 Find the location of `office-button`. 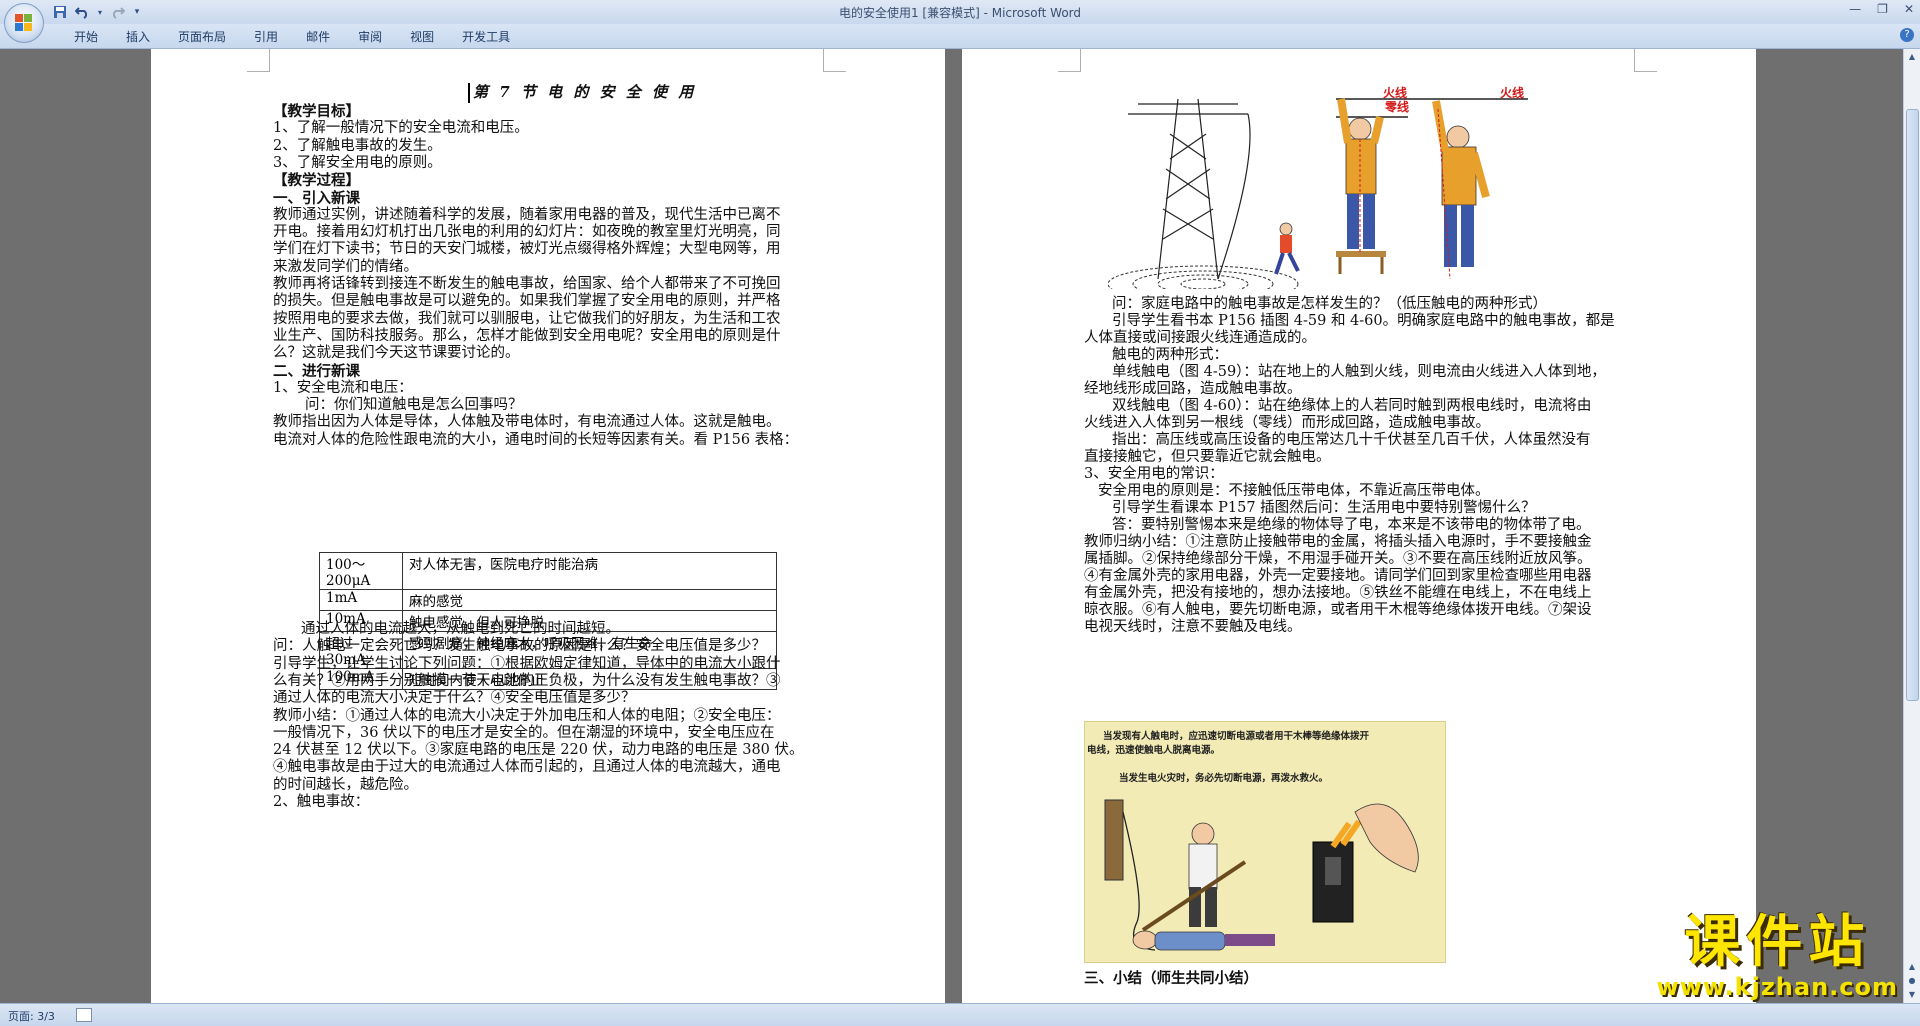

office-button is located at coordinates (24, 23).